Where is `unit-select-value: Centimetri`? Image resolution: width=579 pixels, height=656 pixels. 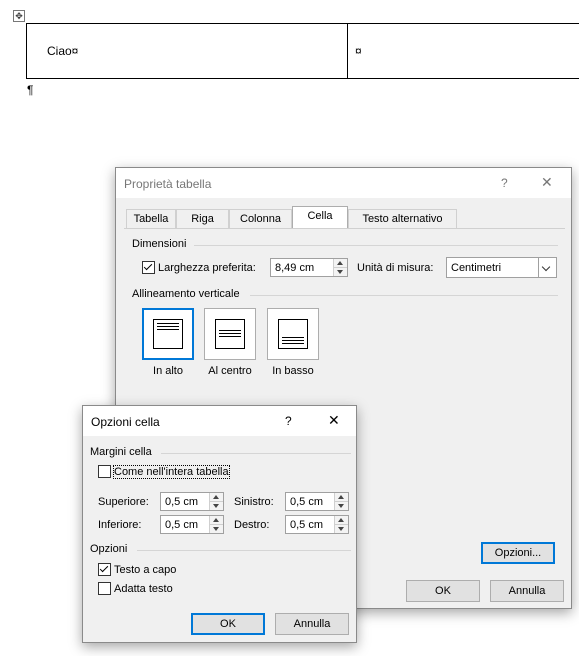
unit-select-value: Centimetri is located at coordinates (476, 268).